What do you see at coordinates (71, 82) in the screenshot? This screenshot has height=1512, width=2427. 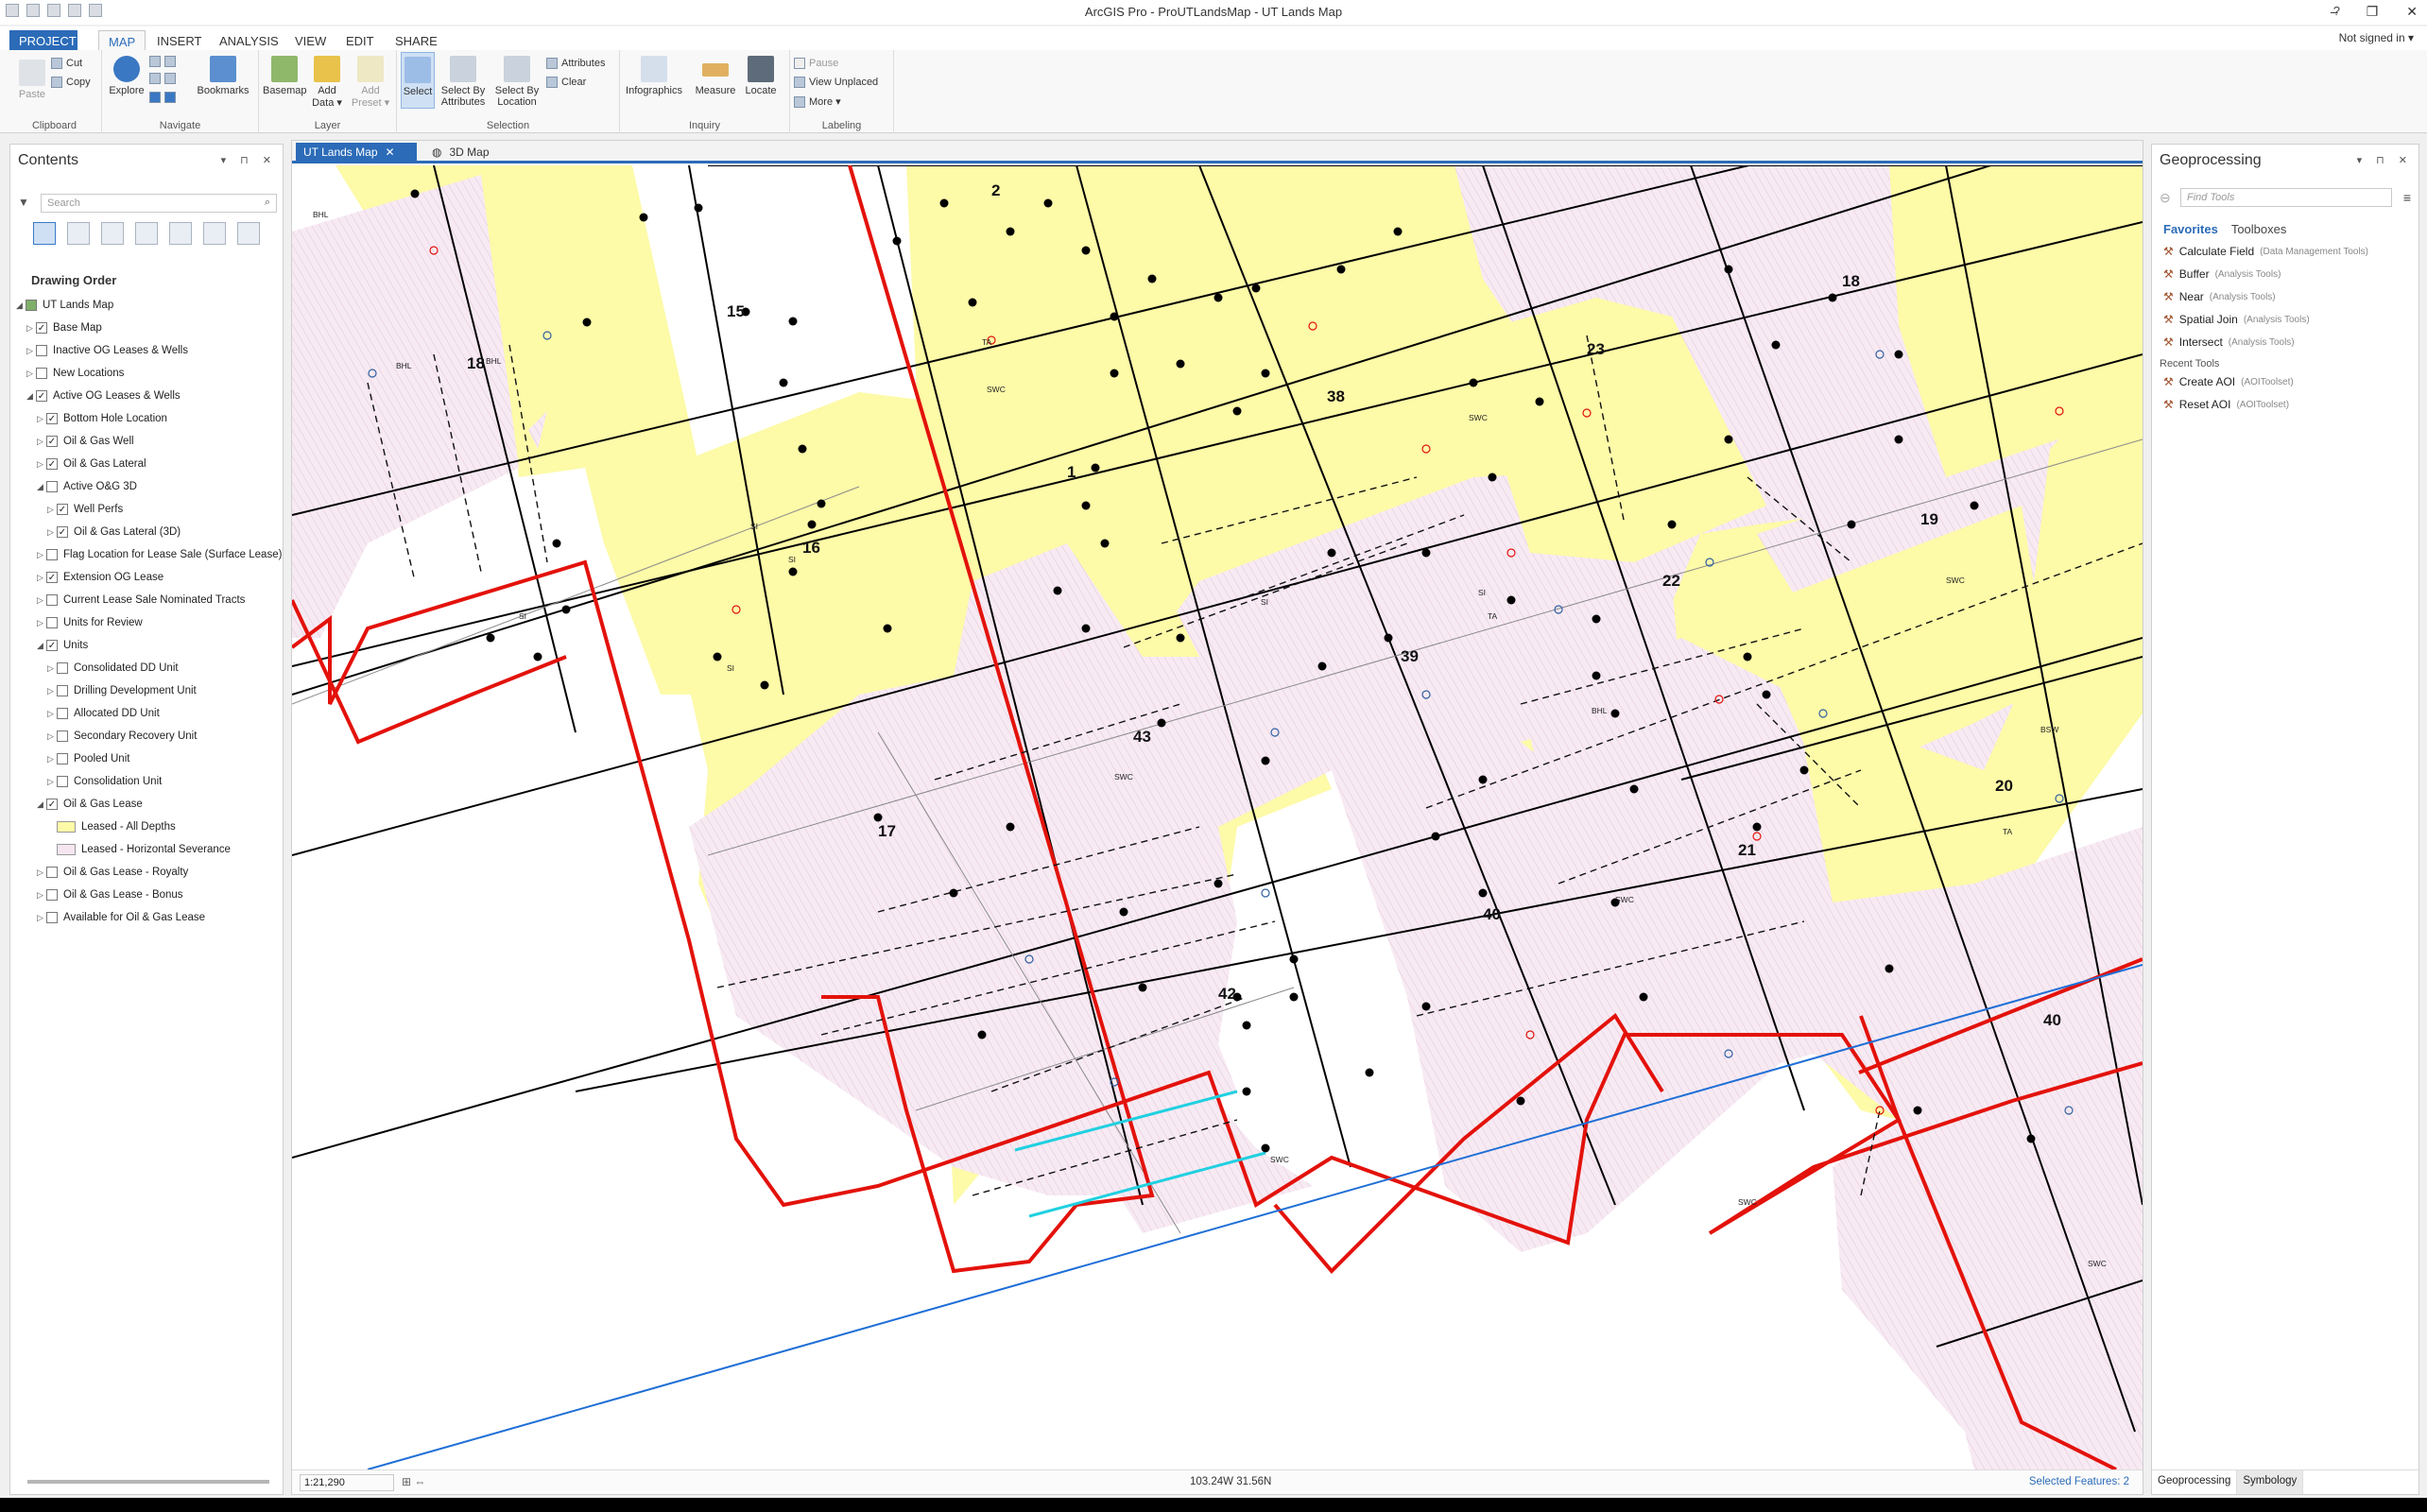 I see `copy-button: Copy` at bounding box center [71, 82].